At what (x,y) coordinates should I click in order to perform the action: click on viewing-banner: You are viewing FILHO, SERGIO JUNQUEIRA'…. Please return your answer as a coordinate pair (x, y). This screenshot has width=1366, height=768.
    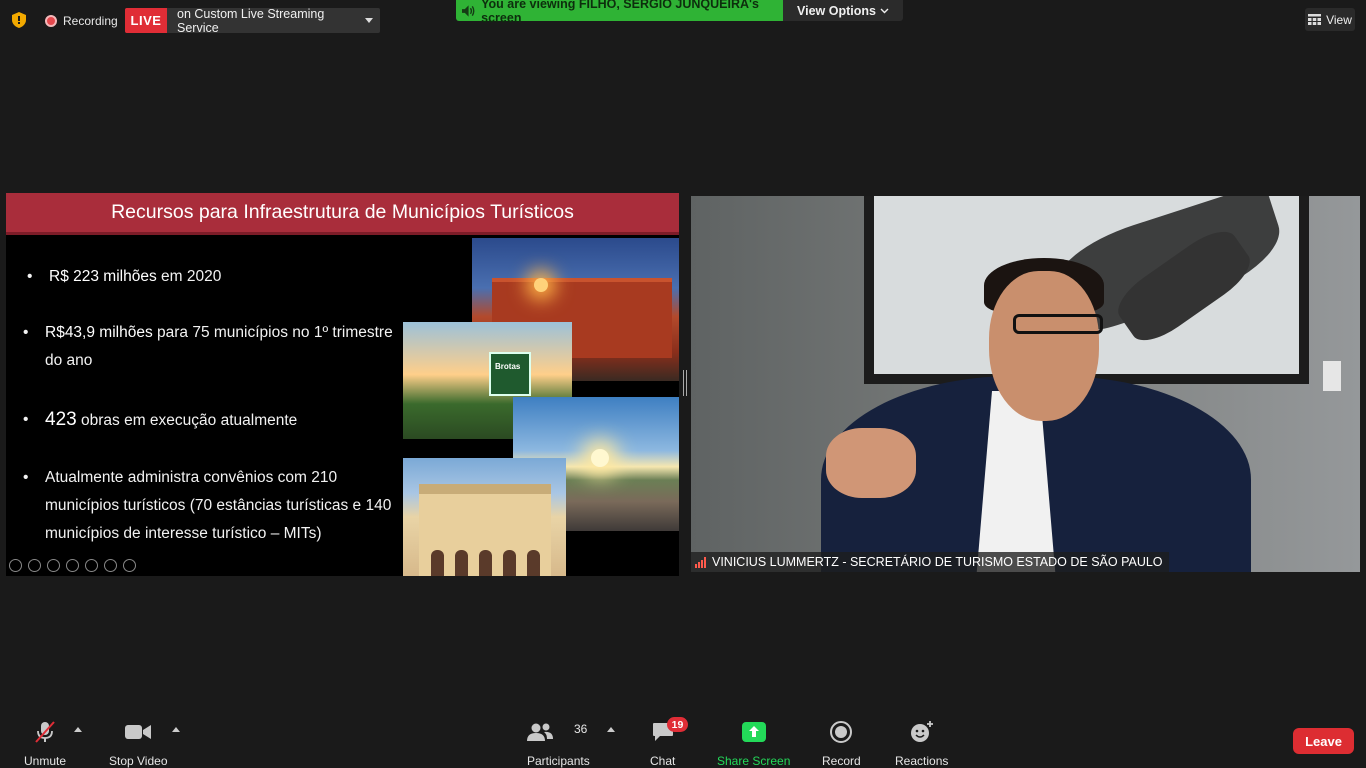
    Looking at the image, I should click on (619, 12).